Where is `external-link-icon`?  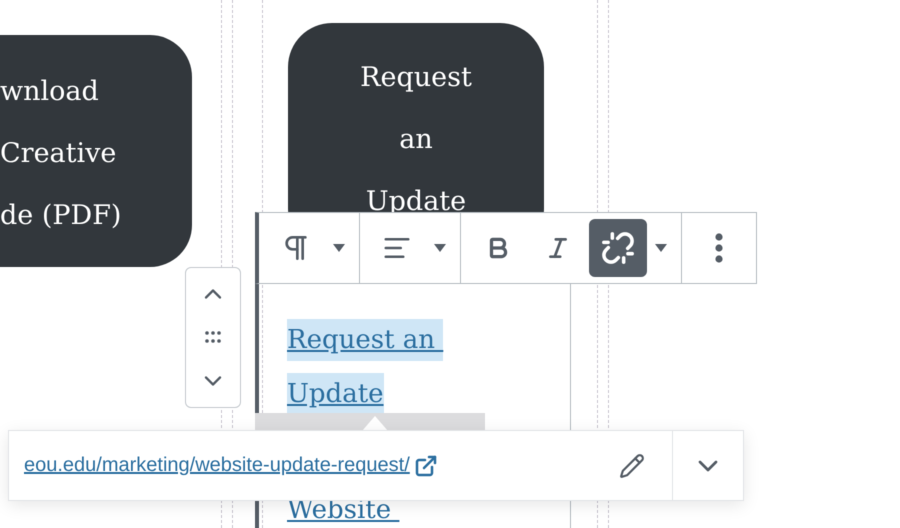
external-link-icon is located at coordinates (426, 466).